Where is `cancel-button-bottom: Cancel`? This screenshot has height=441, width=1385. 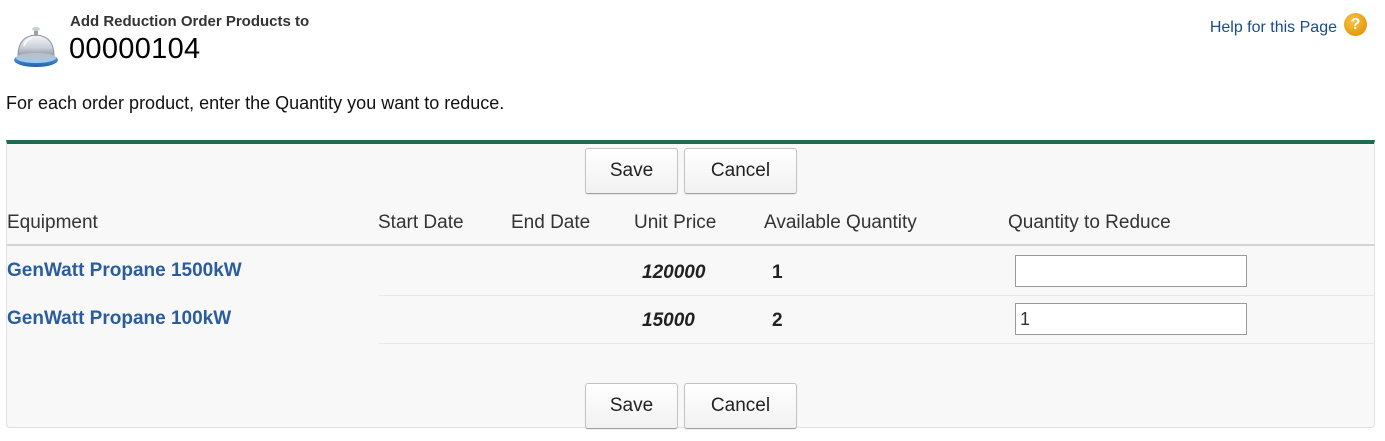 cancel-button-bottom: Cancel is located at coordinates (740, 406).